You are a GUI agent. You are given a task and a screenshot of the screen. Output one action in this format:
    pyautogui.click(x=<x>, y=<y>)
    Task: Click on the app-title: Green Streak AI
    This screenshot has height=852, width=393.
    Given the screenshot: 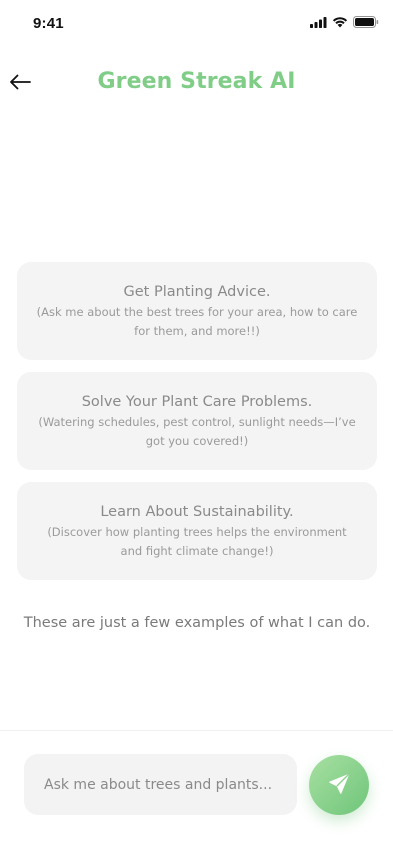 What is the action you would take?
    pyautogui.click(x=196, y=81)
    